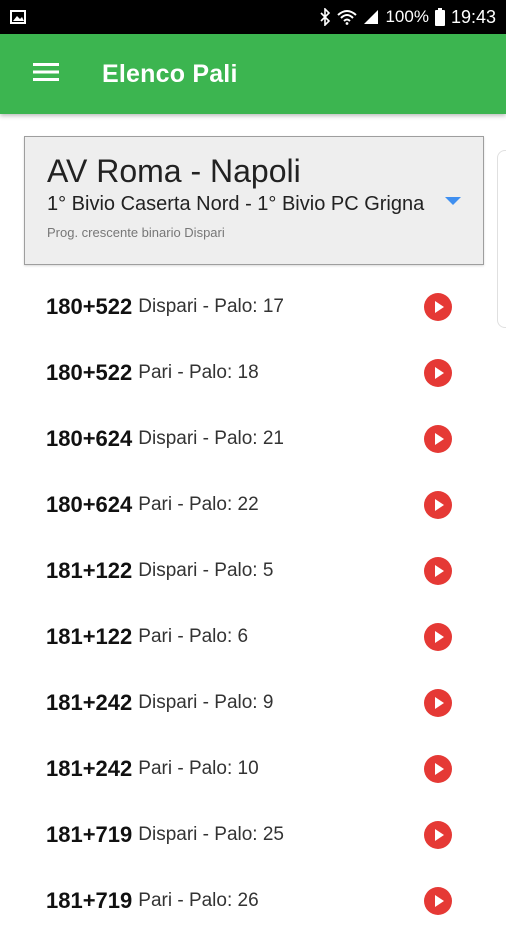 This screenshot has height=934, width=506. What do you see at coordinates (136, 232) in the screenshot?
I see `track-direction-note: Prog. crescente binario Dispari` at bounding box center [136, 232].